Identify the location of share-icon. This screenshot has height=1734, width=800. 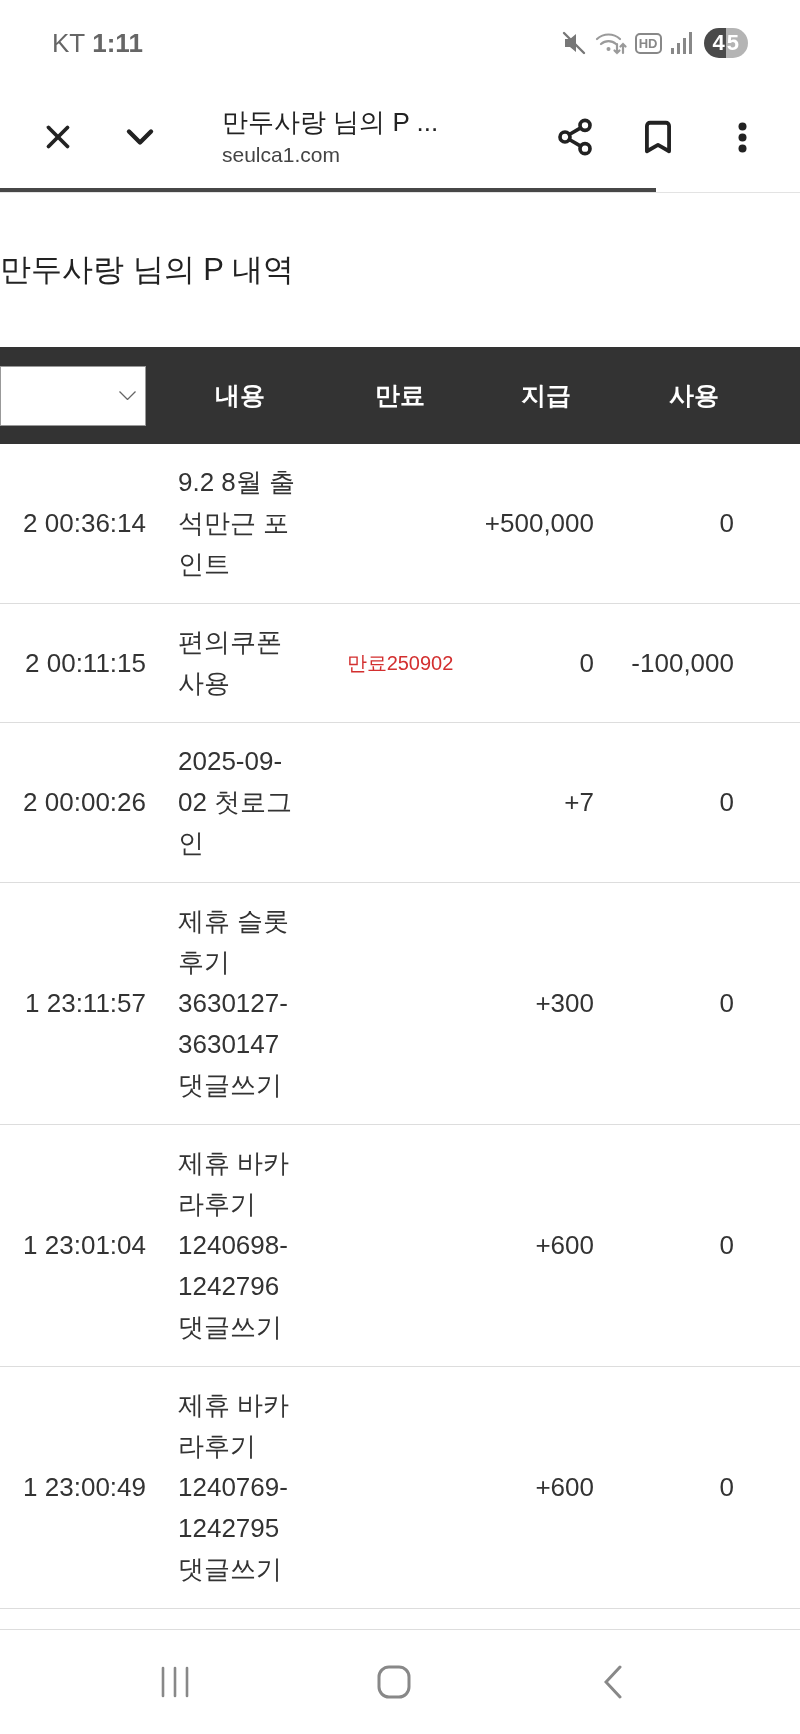
(575, 137).